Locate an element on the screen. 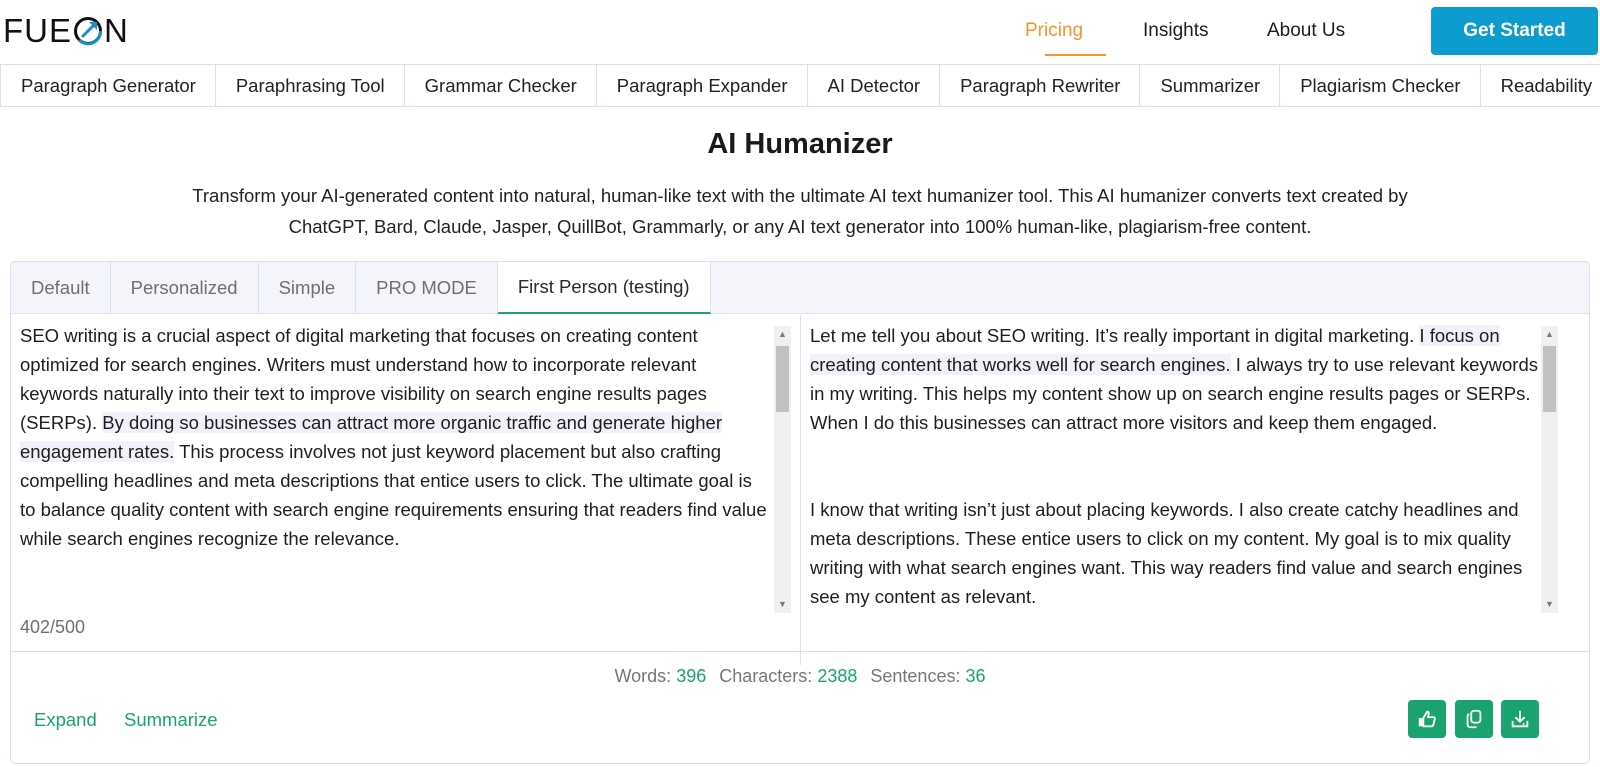 The image size is (1600, 767). expand-link: Expand is located at coordinates (65, 720).